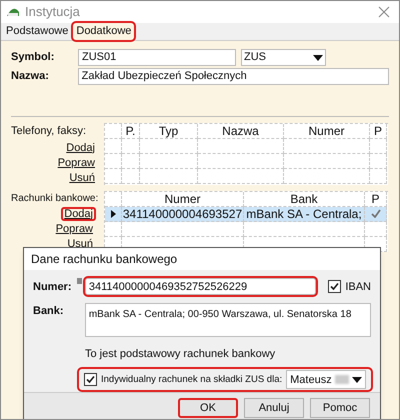  Describe the element at coordinates (52, 12) in the screenshot. I see `window-title: Instytucja` at that location.